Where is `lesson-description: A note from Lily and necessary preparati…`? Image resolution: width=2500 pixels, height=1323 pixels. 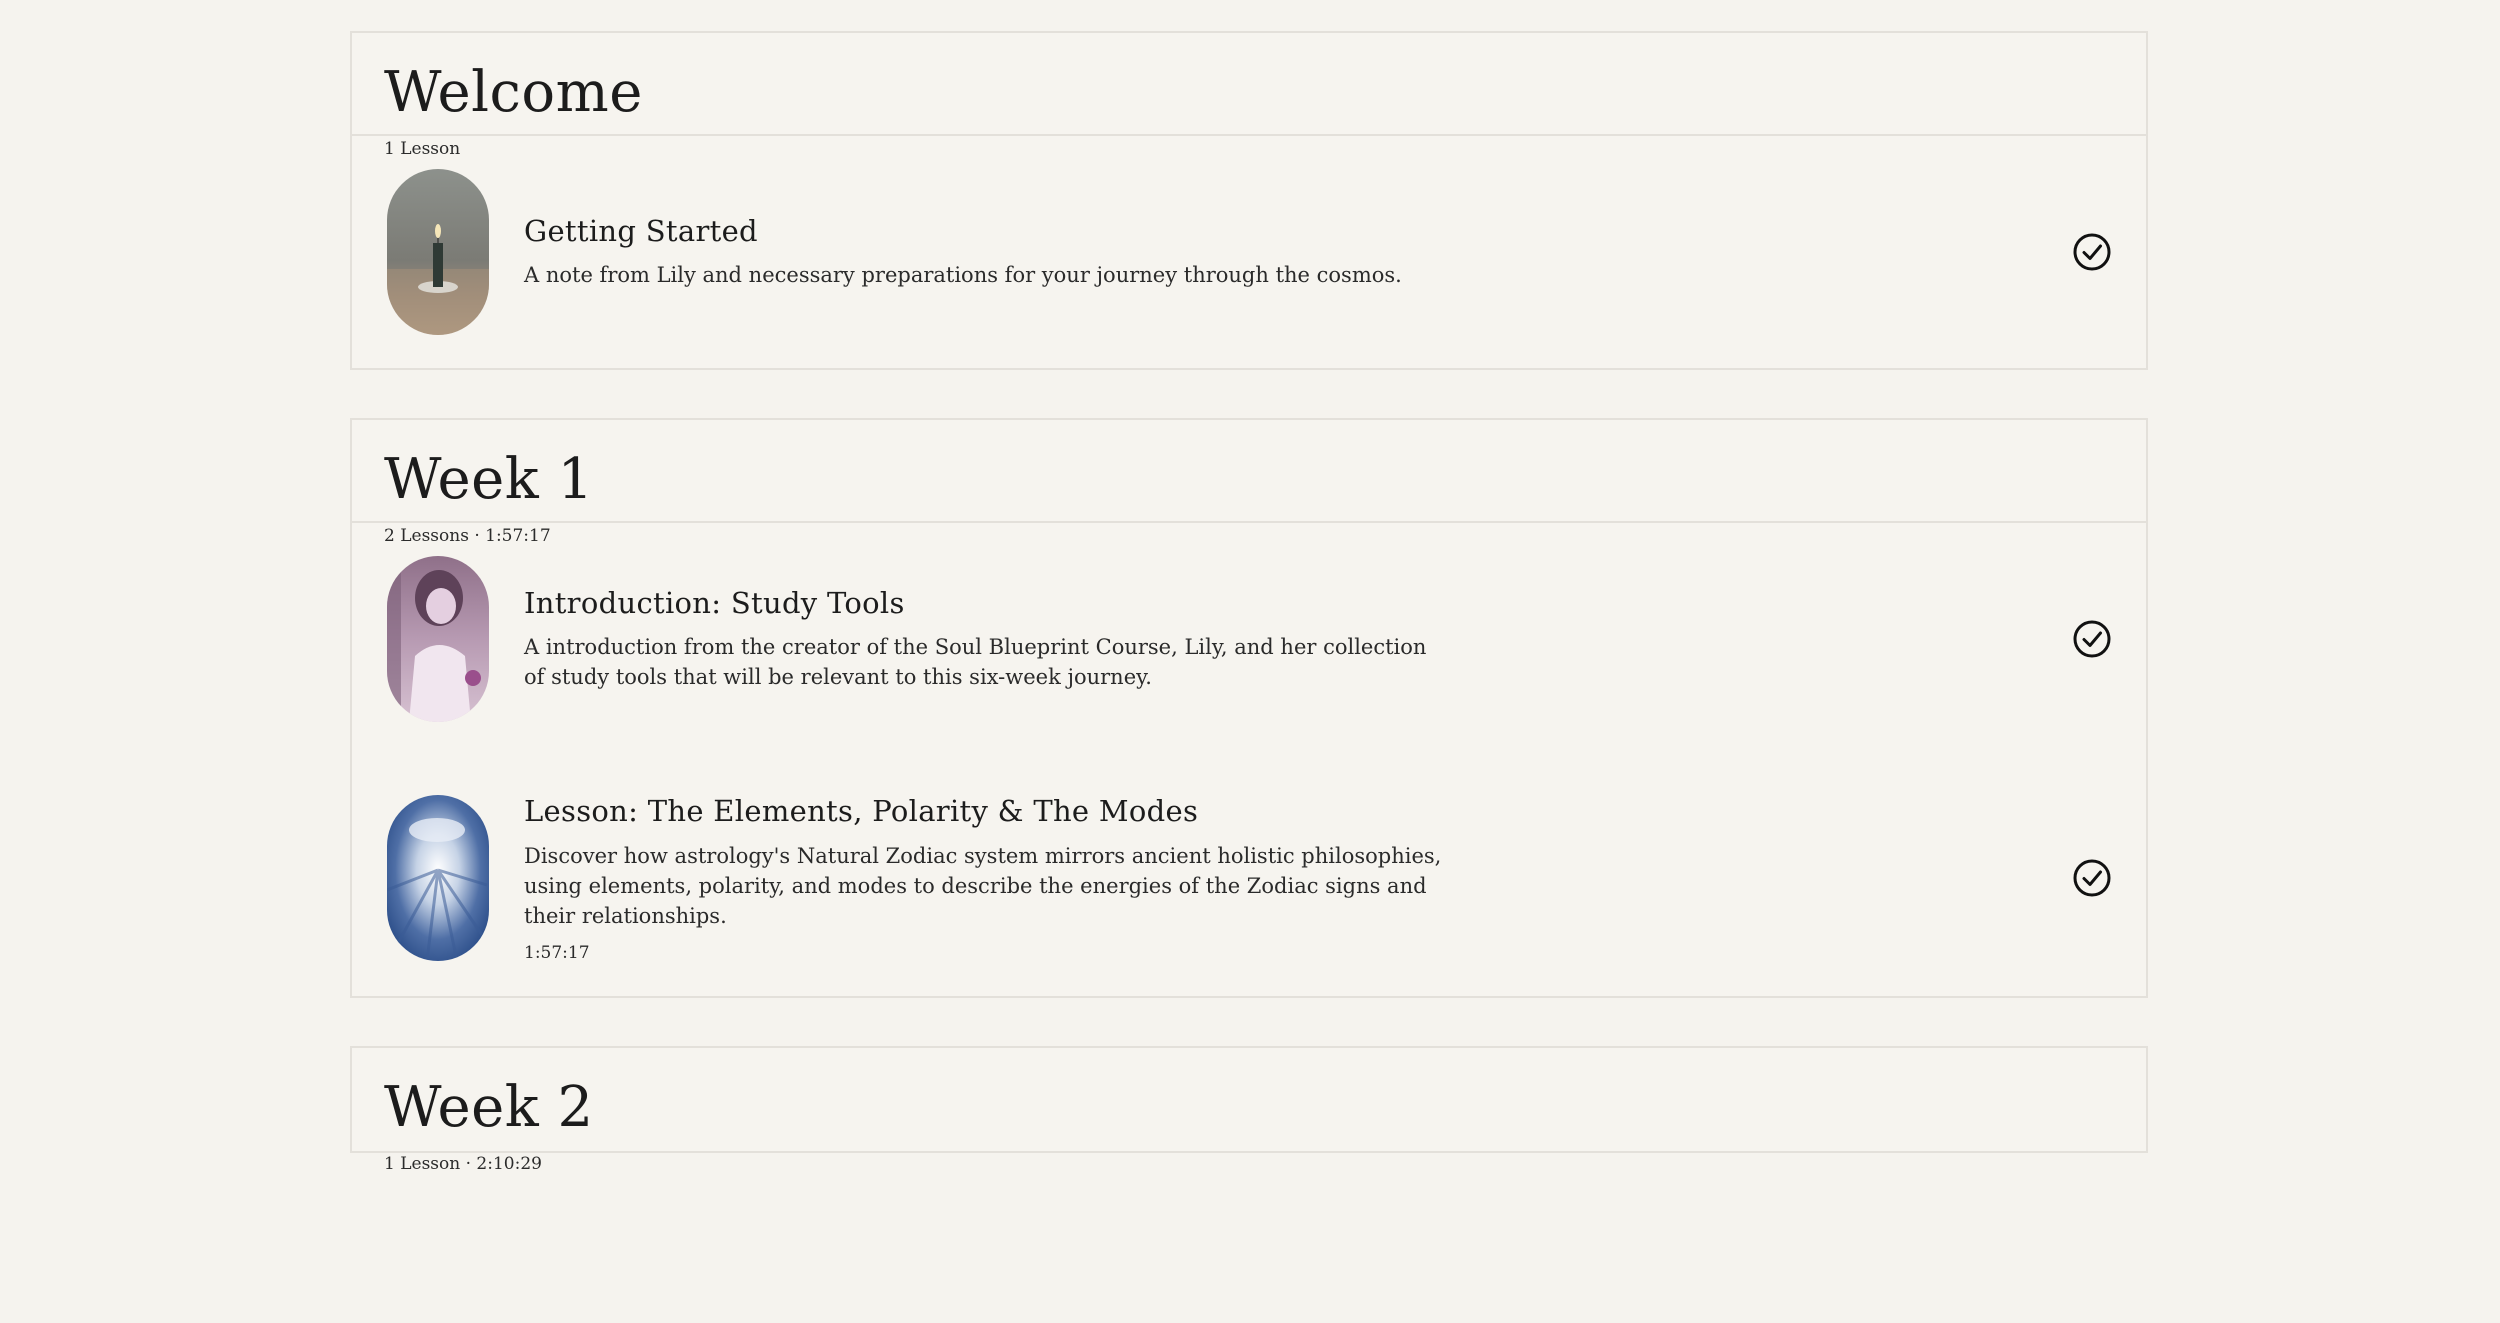
lesson-description: A note from Lily and necessary preparati… is located at coordinates (963, 275).